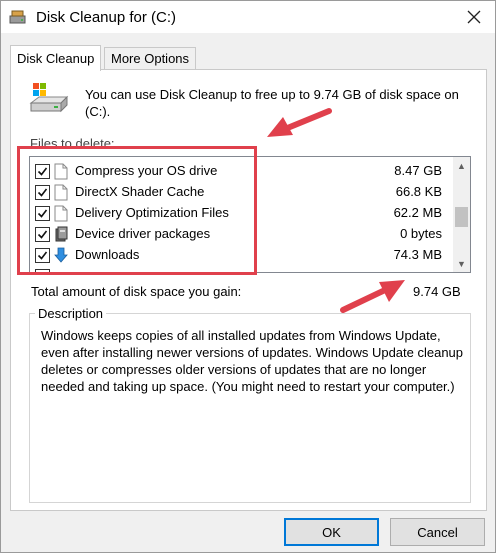 The width and height of the screenshot is (496, 553). I want to click on hard-drive-icon, so click(49, 98).